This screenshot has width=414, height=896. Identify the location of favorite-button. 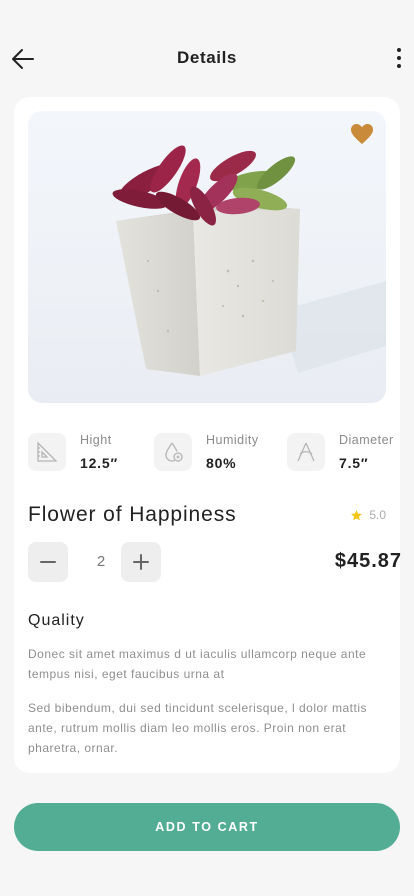
(362, 135).